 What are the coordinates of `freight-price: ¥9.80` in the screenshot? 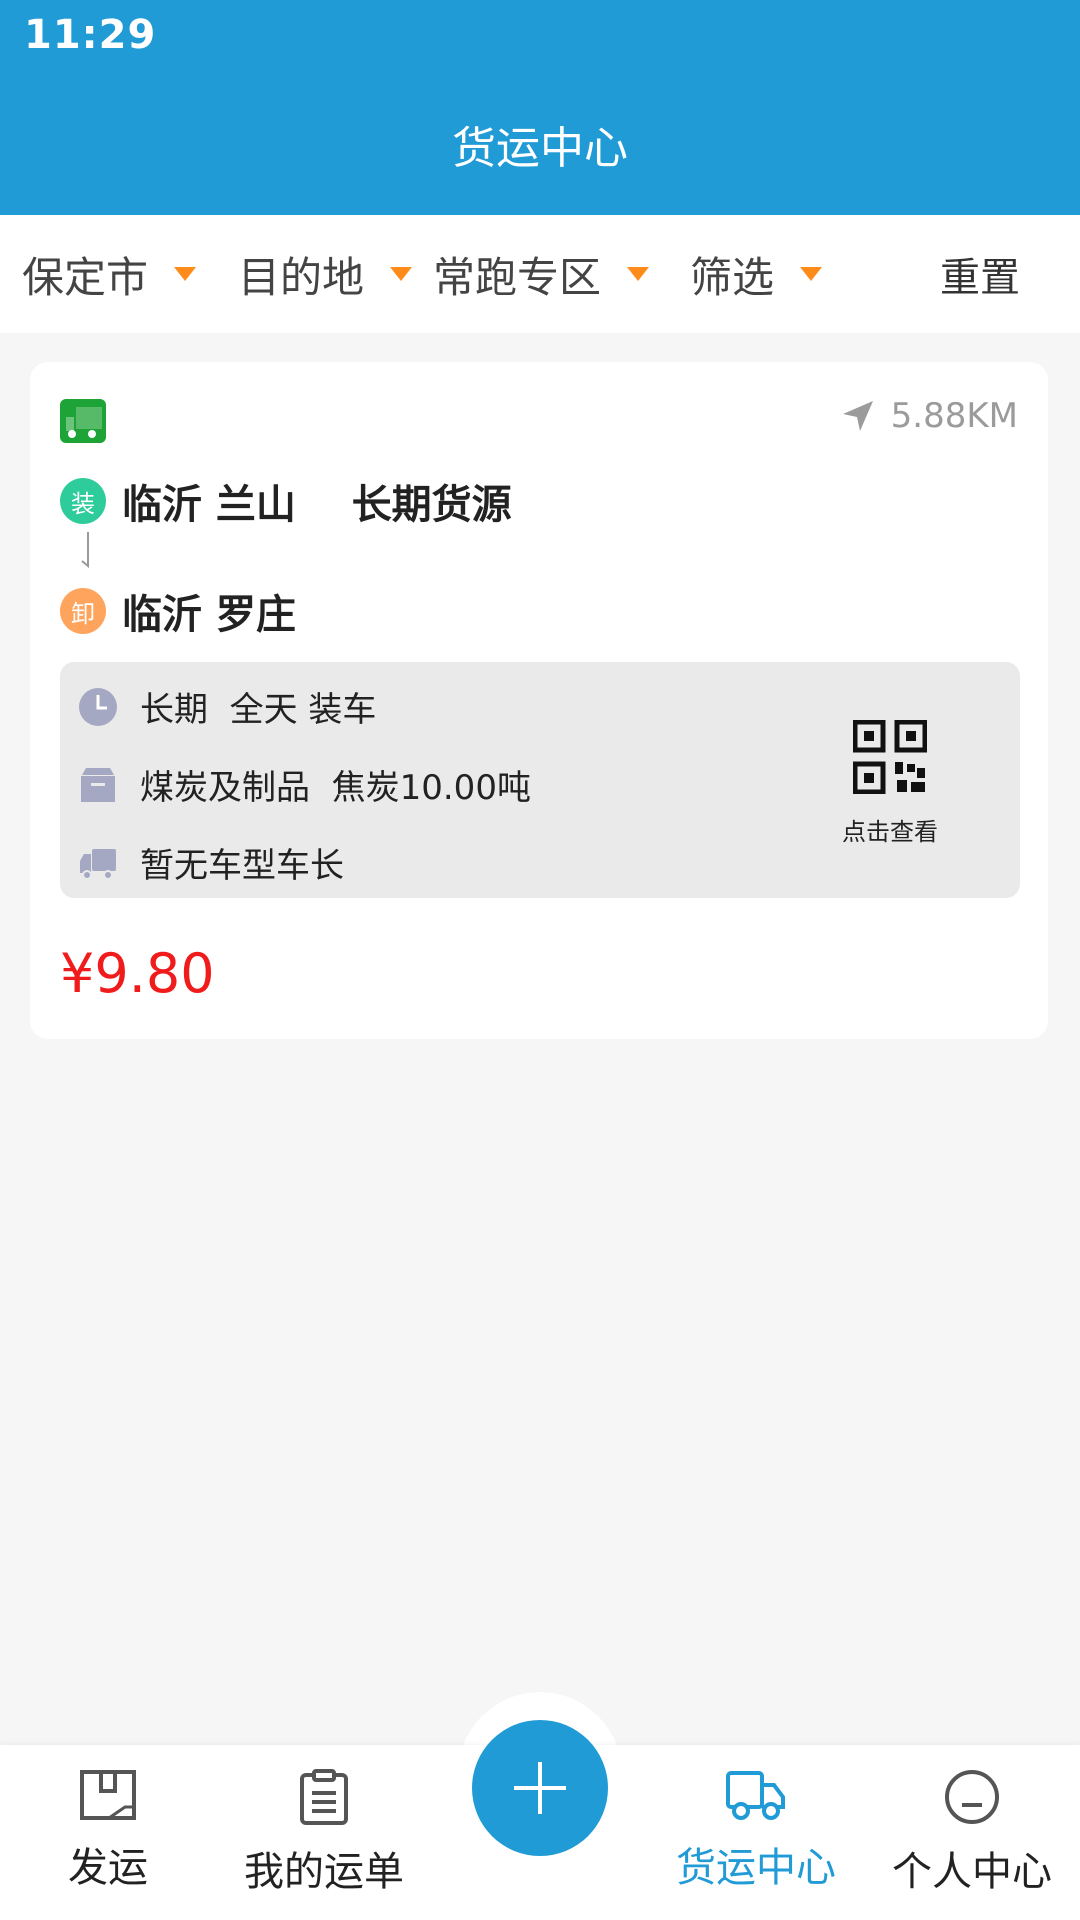 It's located at (137, 973).